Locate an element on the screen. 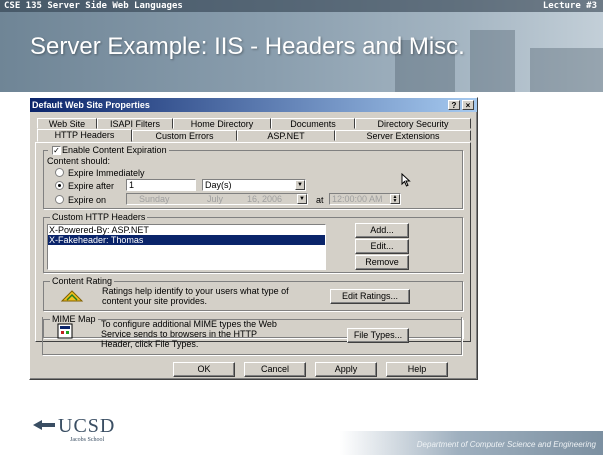 This screenshot has height=455, width=603. lecture-label: Lecture #3 is located at coordinates (569, 6).